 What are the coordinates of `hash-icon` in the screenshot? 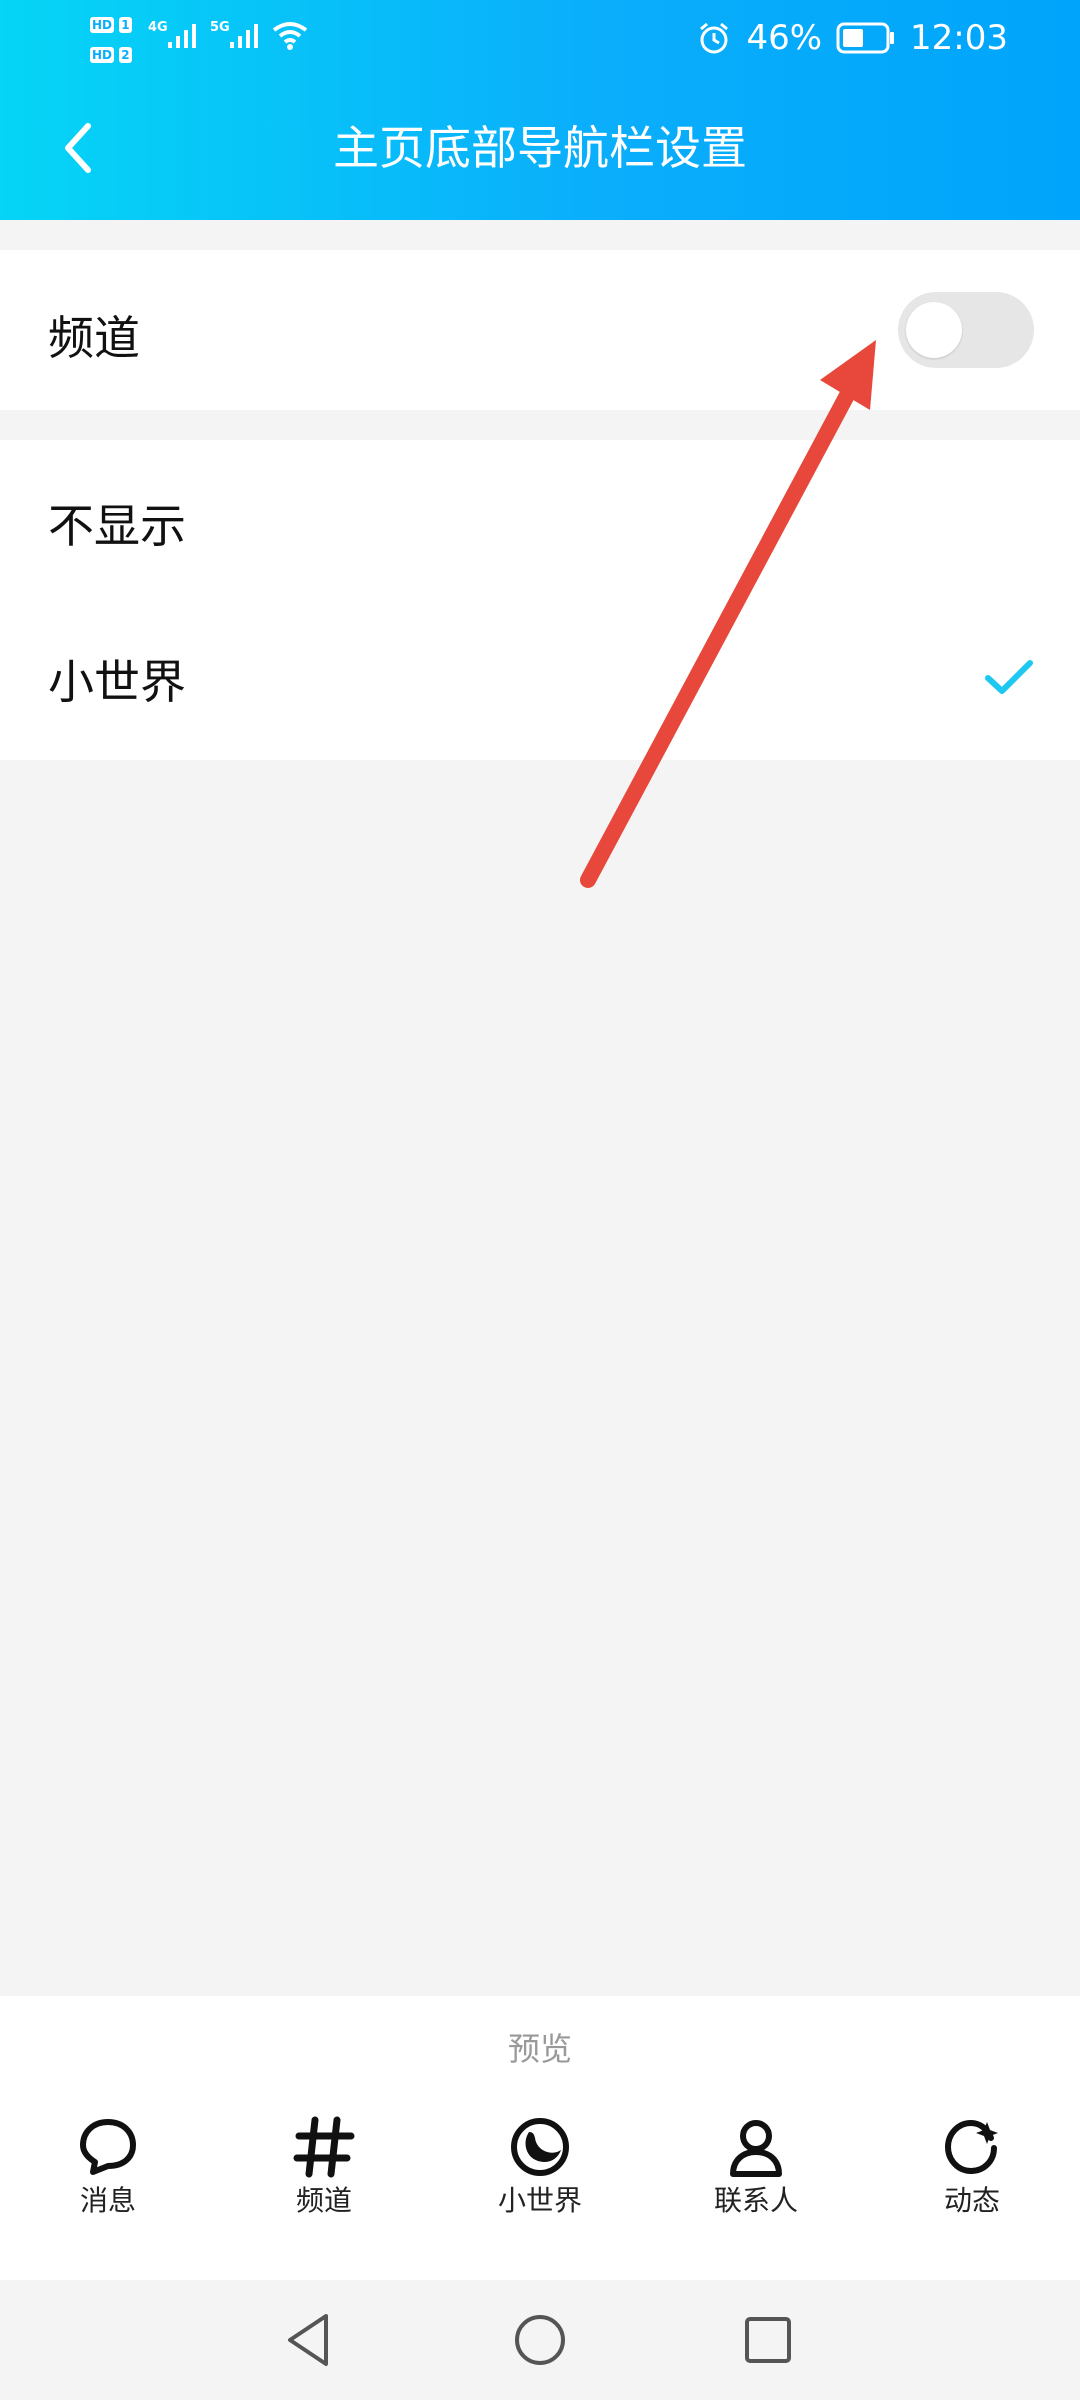 It's located at (324, 2147).